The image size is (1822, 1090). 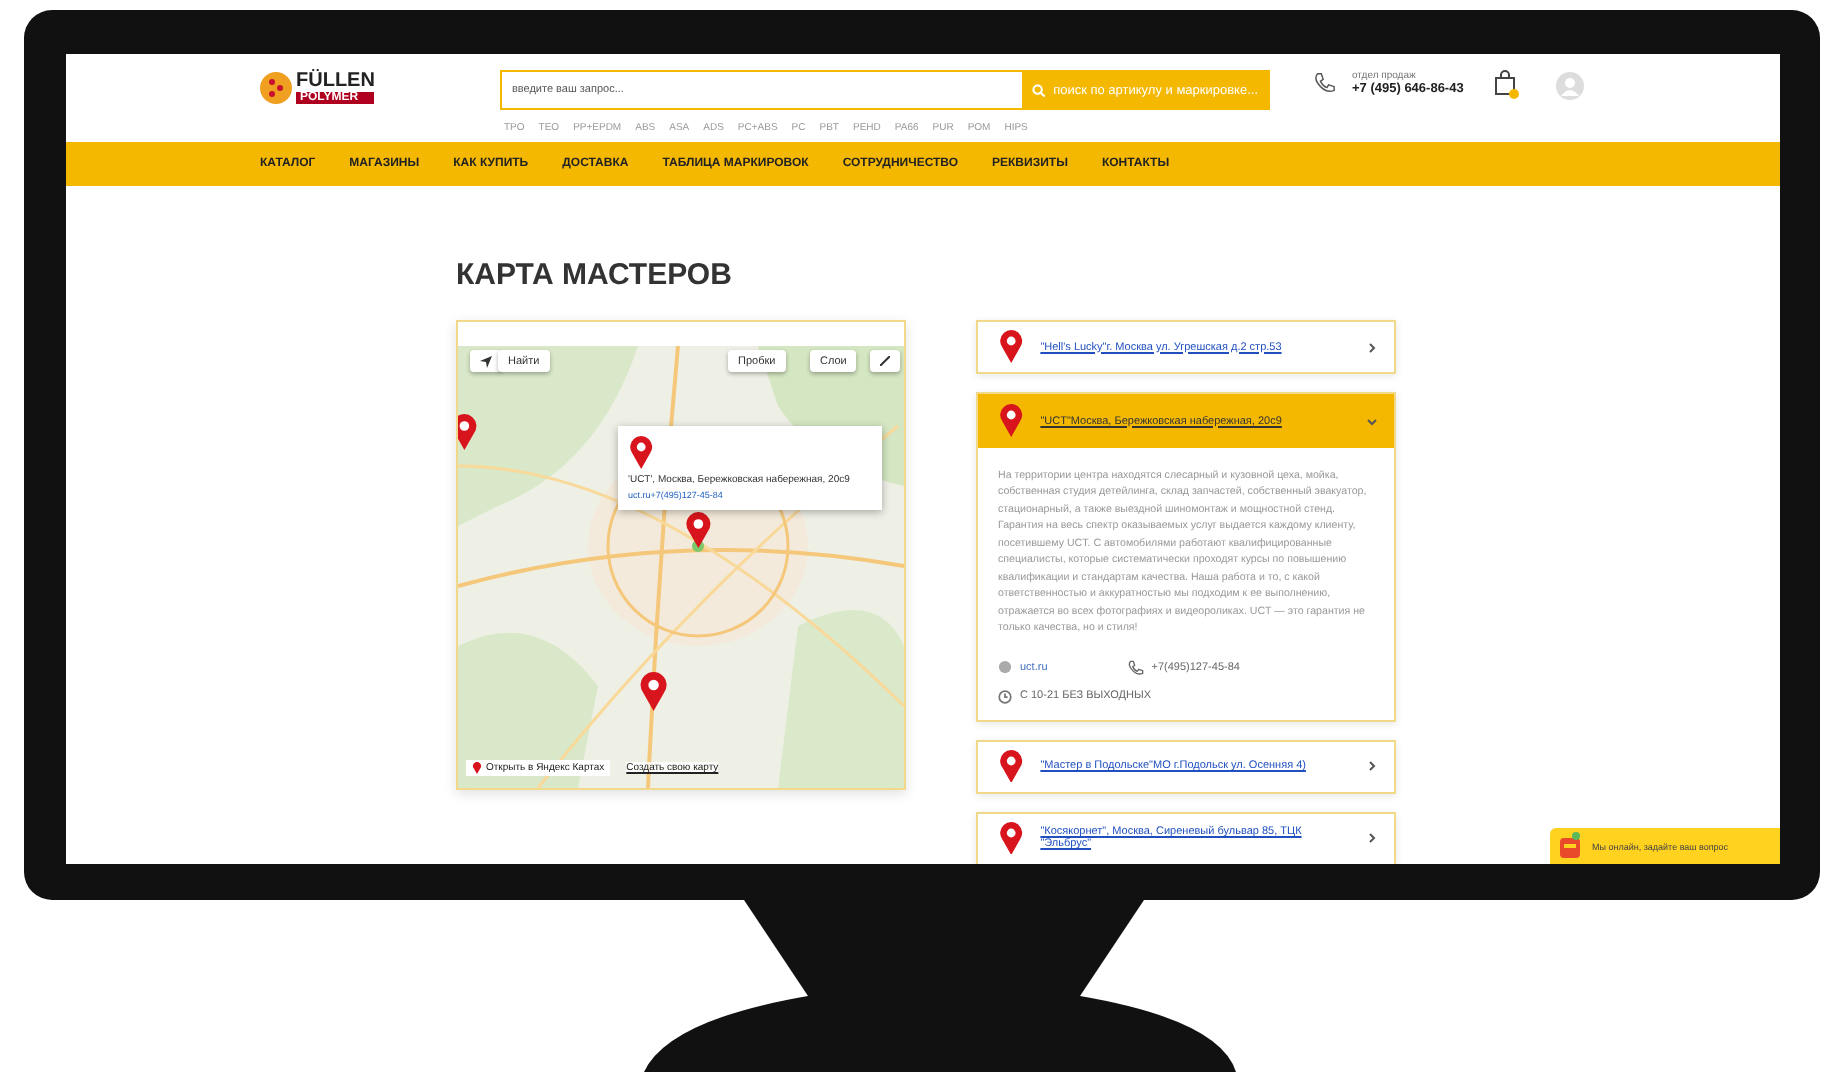 What do you see at coordinates (885, 361) in the screenshot?
I see `fullscreen-button` at bounding box center [885, 361].